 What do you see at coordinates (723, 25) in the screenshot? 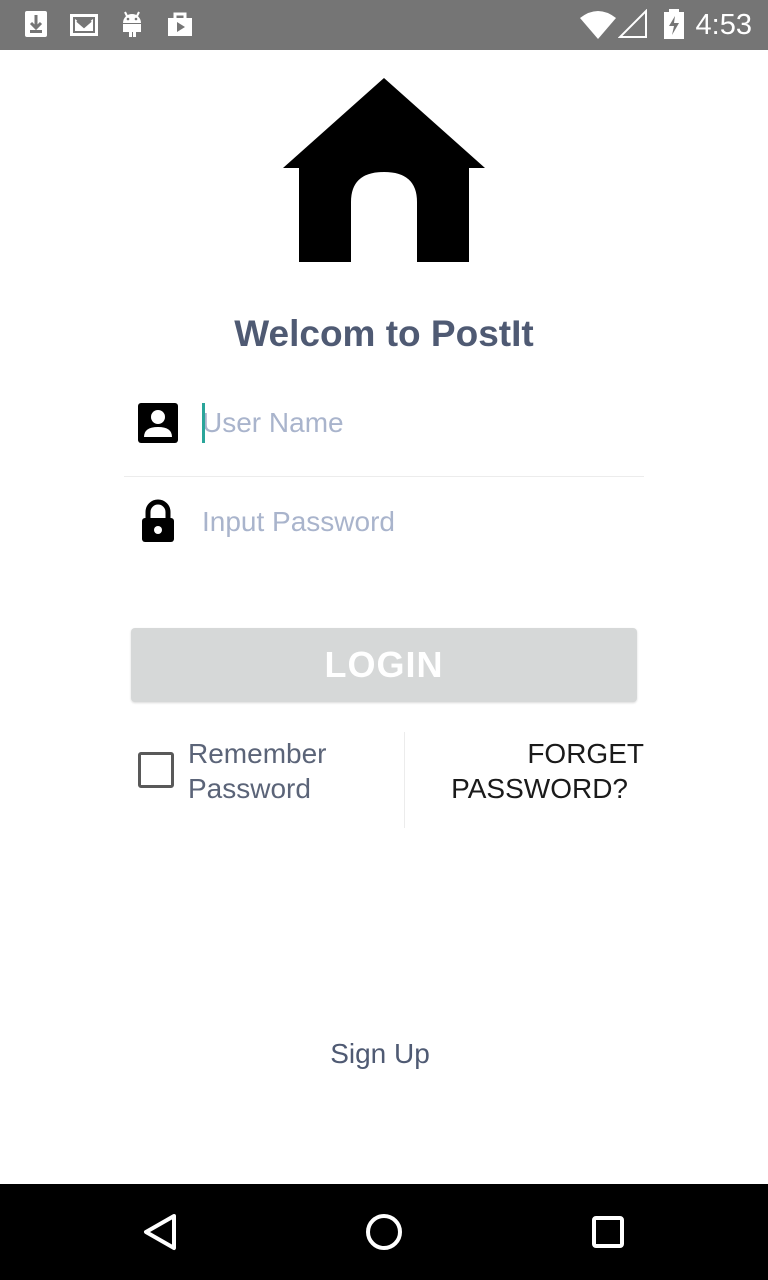
I see `status-time: 4:53` at bounding box center [723, 25].